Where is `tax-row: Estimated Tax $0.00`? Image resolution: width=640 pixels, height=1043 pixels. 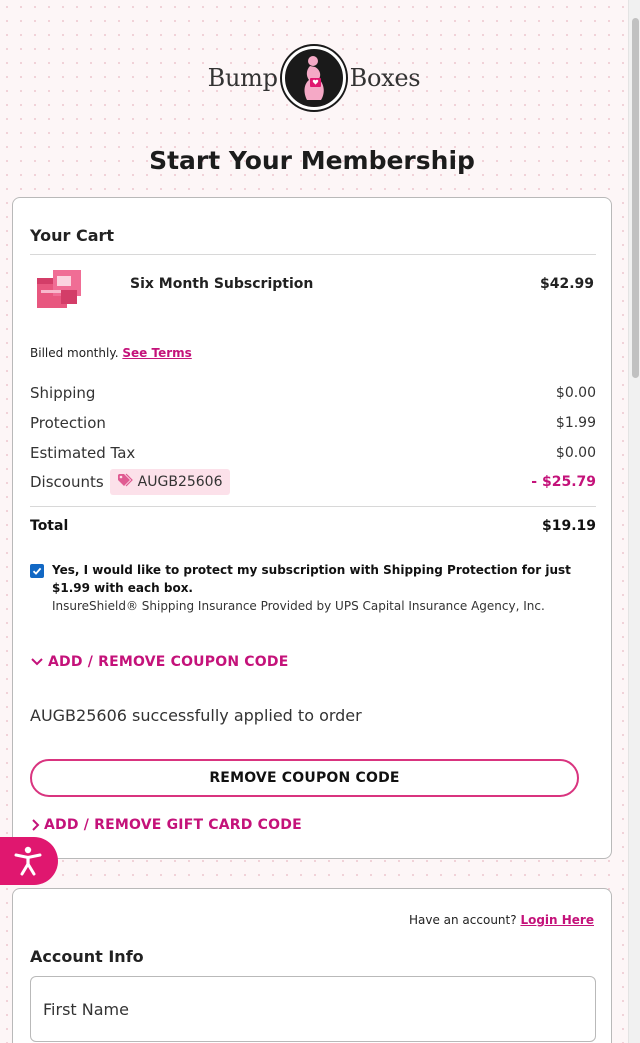 tax-row: Estimated Tax $0.00 is located at coordinates (313, 453).